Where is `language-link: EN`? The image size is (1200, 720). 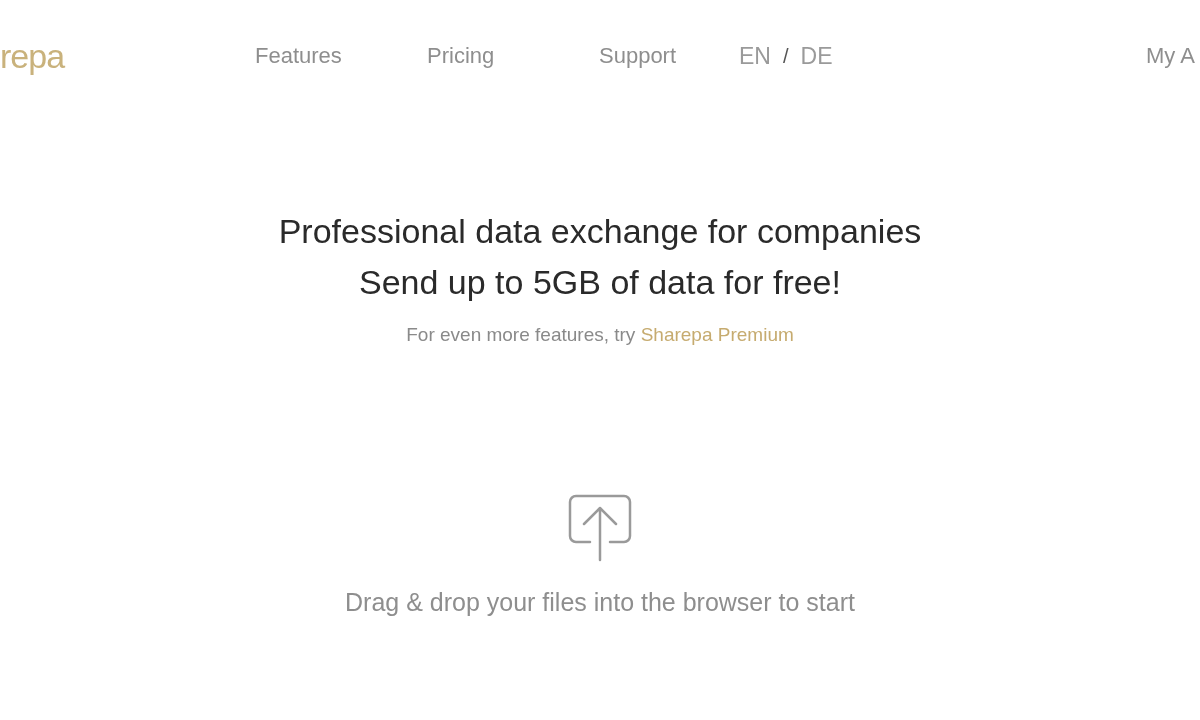 language-link: EN is located at coordinates (755, 56).